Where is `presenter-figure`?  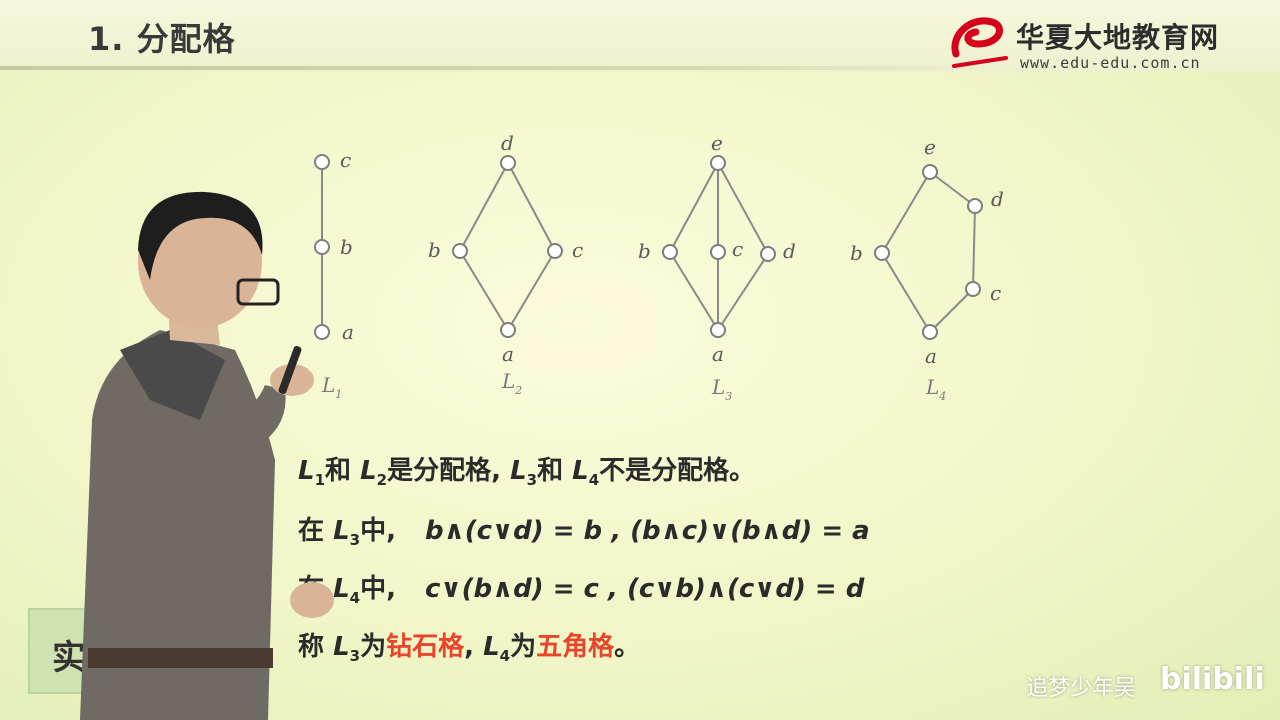
presenter-figure is located at coordinates (207, 455).